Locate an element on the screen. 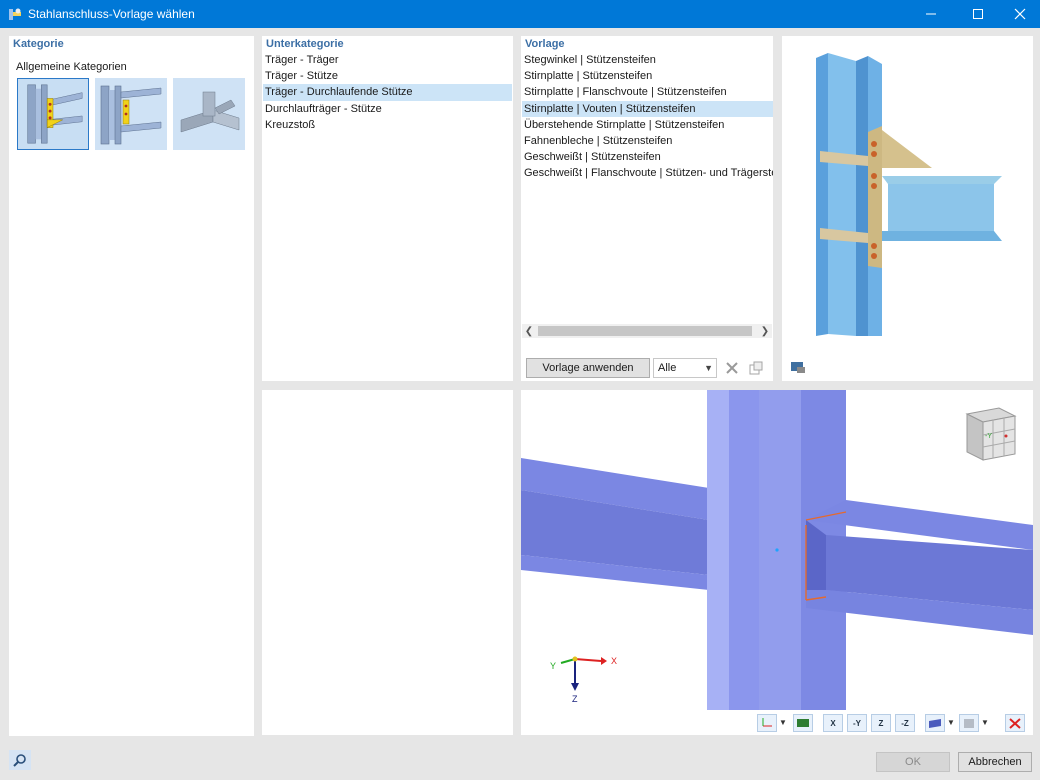 This screenshot has width=1040, height=780. tube-node-icon is located at coordinates (210, 112).